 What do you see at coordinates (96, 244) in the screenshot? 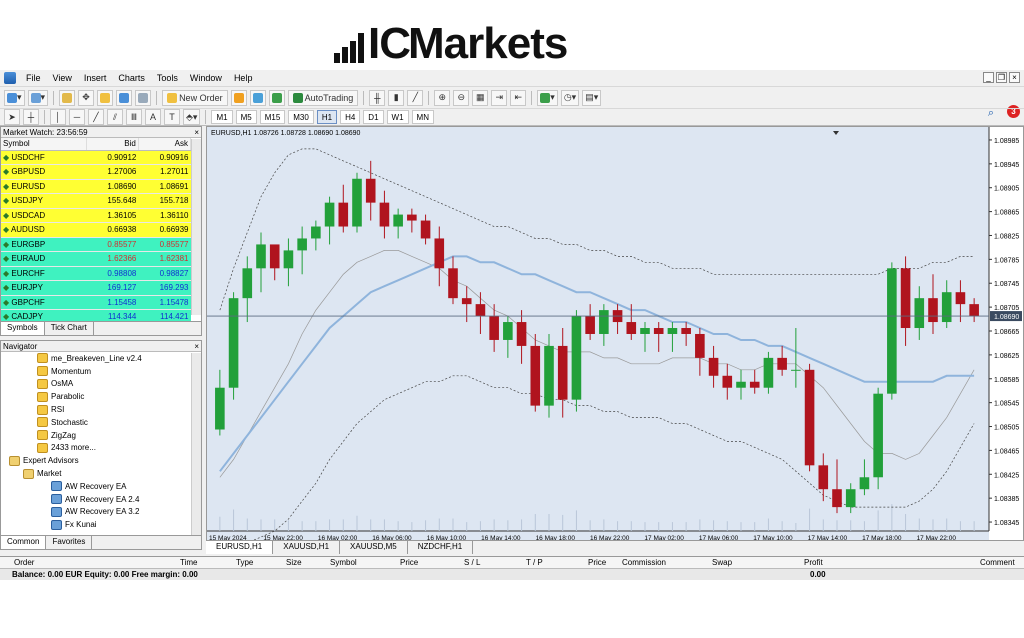
I see `table-row: ◆ EURGBP 0.85577 0.85577` at bounding box center [96, 244].